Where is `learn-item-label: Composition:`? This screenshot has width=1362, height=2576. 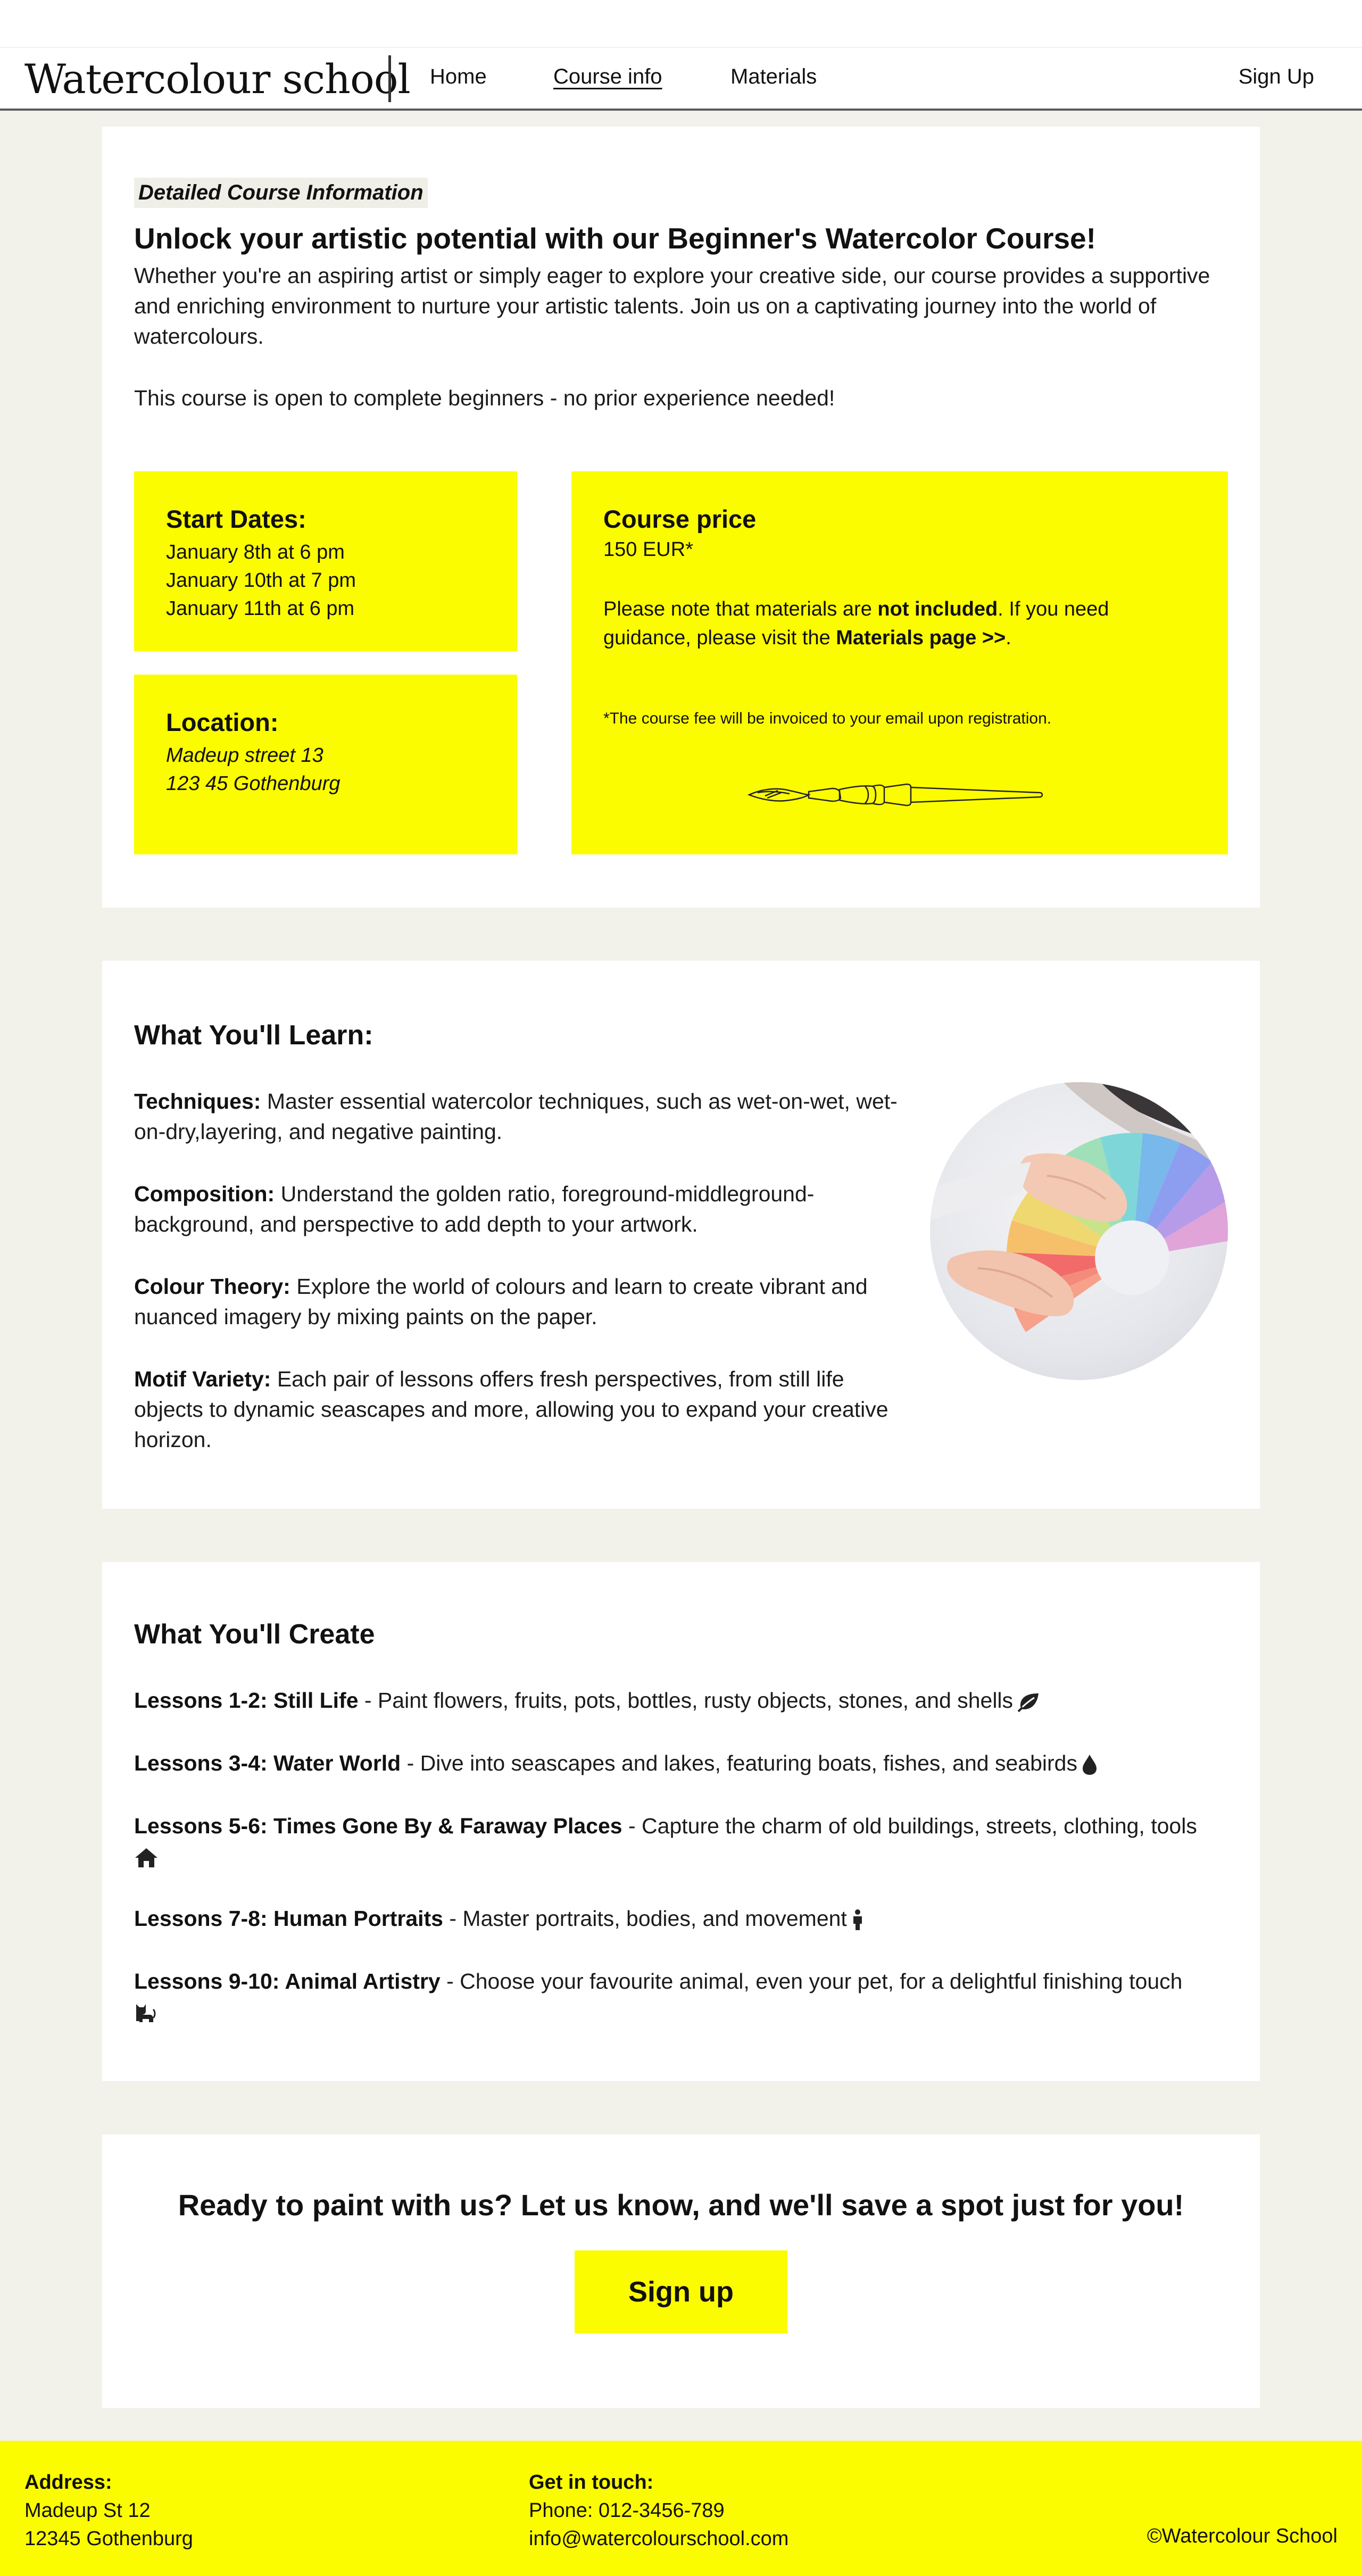 learn-item-label: Composition: is located at coordinates (204, 1194).